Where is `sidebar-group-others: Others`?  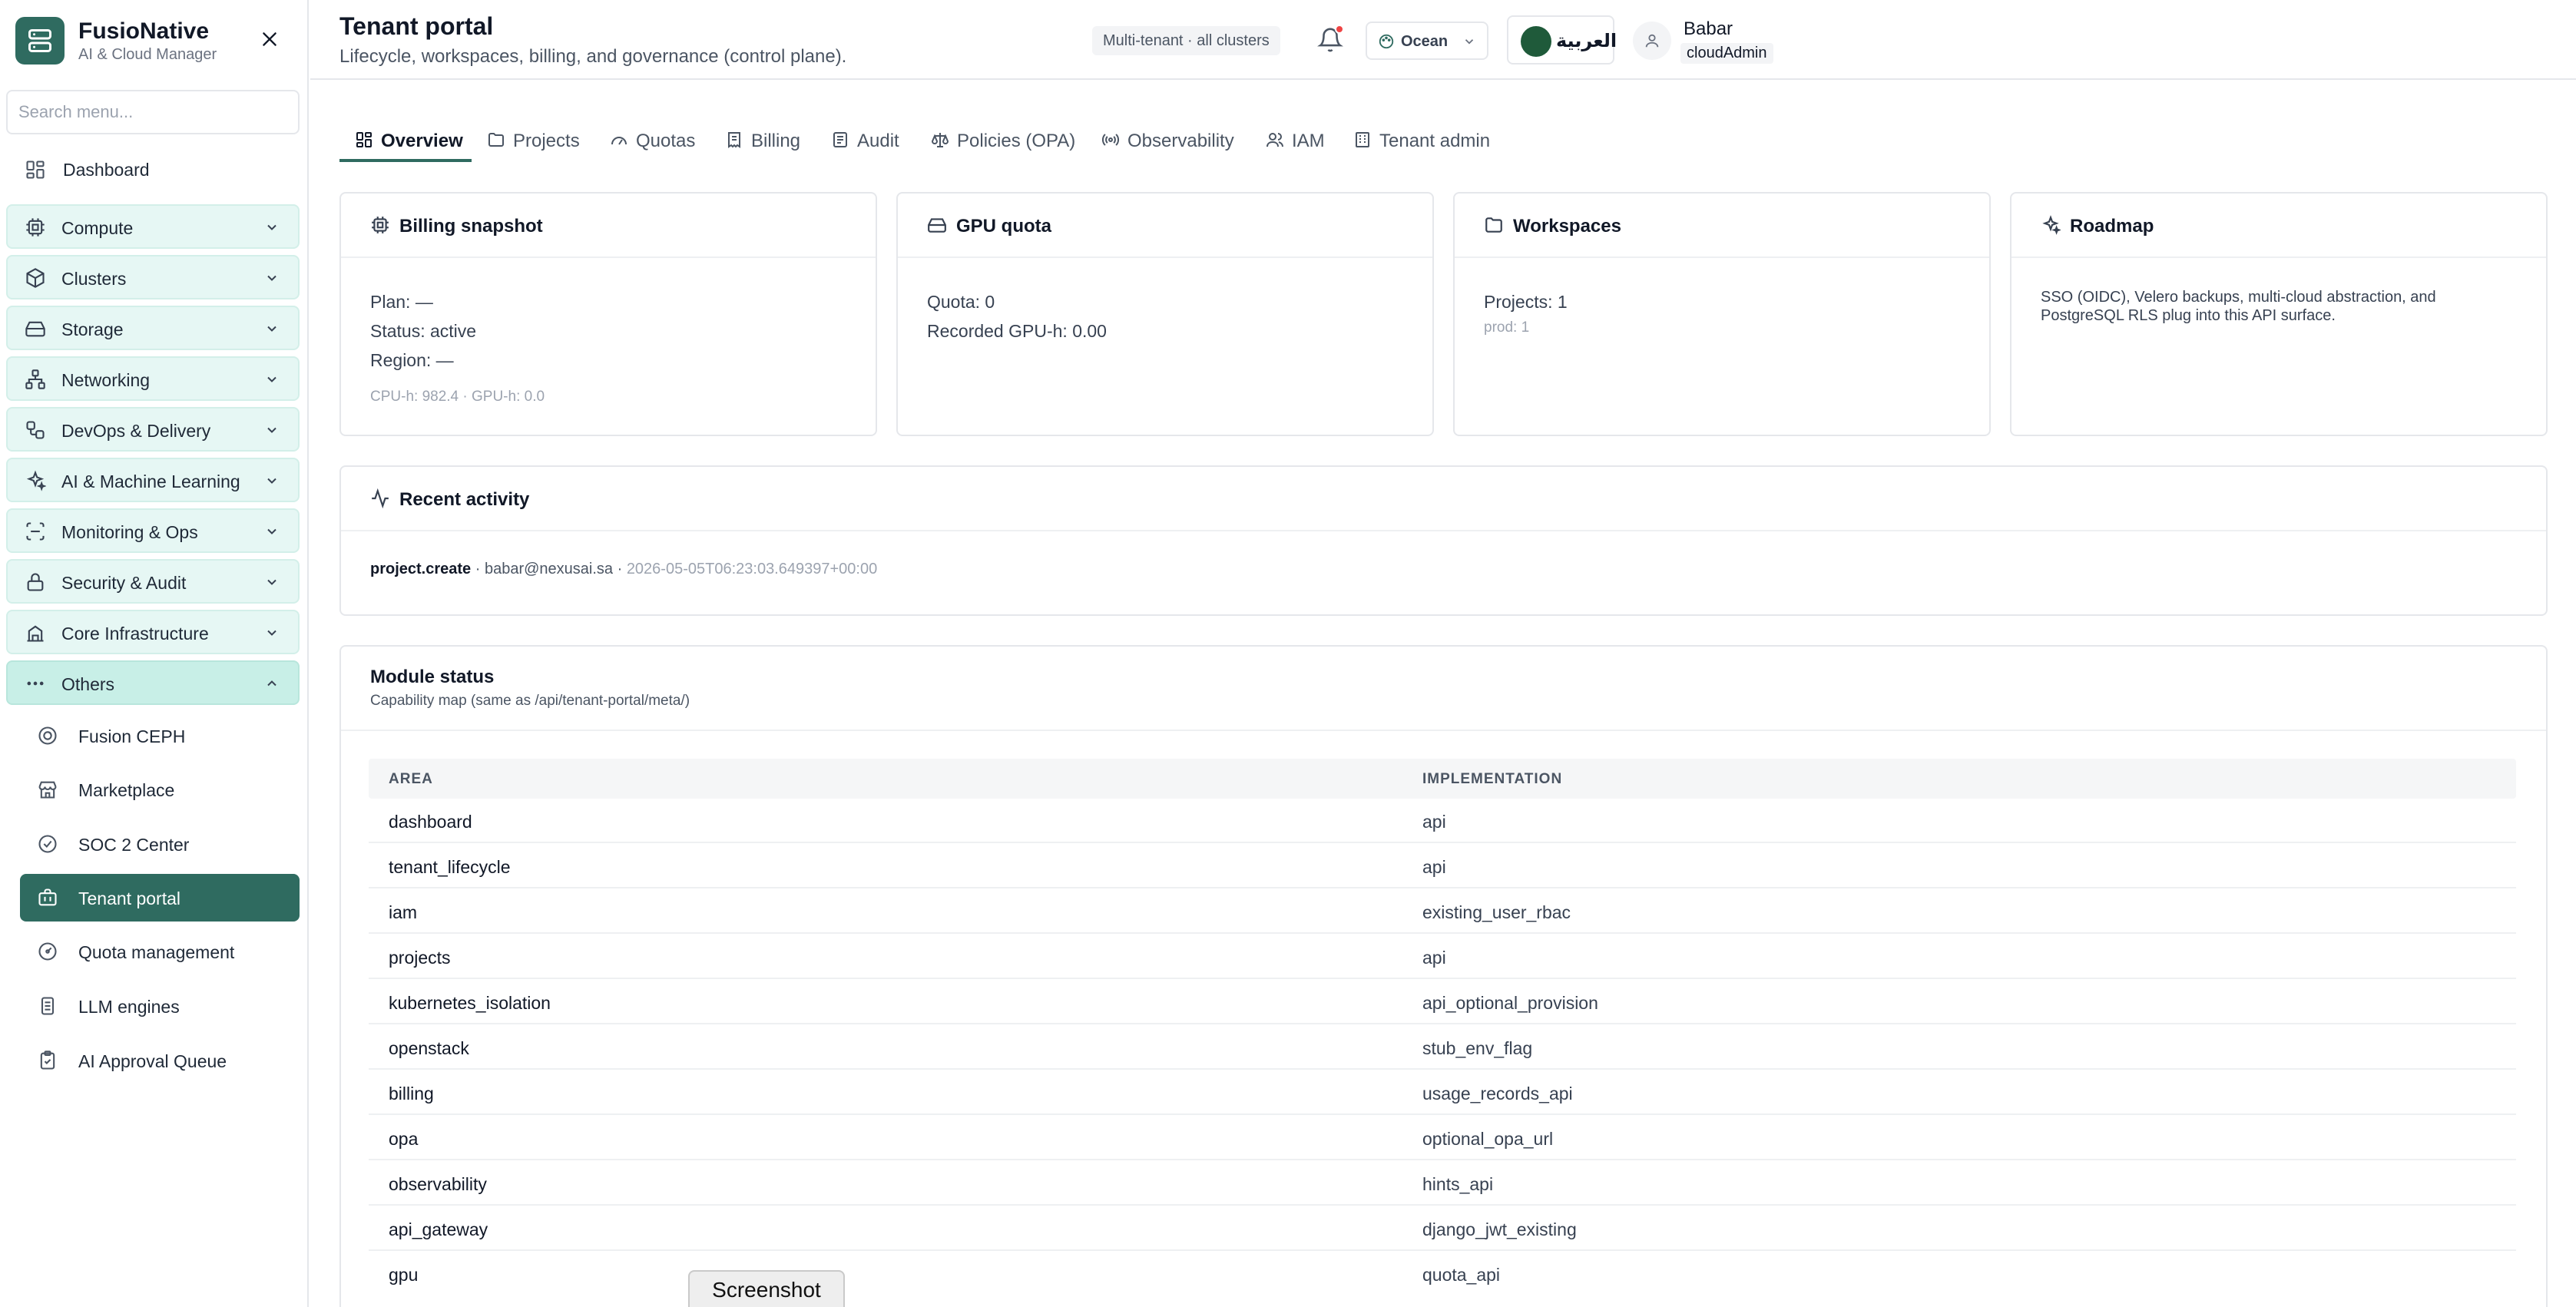
sidebar-group-others: Others is located at coordinates (153, 682).